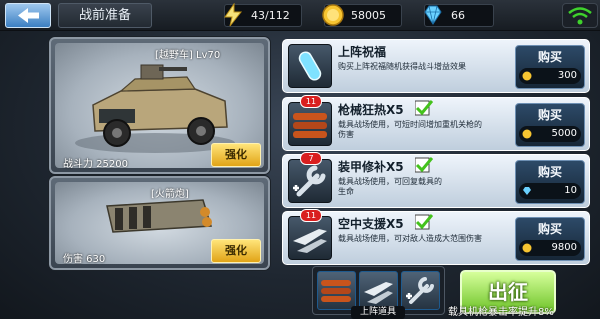 Image resolution: width=600 pixels, height=319 pixels. Describe the element at coordinates (371, 110) in the screenshot. I see `item-name: 枪械狂热X5` at that location.